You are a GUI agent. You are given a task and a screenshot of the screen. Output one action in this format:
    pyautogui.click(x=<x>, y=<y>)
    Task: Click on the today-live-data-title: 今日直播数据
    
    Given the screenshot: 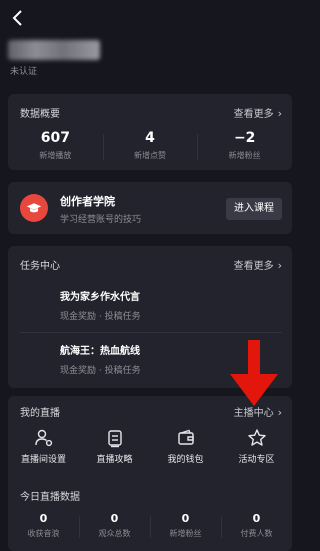 What is the action you would take?
    pyautogui.click(x=50, y=497)
    